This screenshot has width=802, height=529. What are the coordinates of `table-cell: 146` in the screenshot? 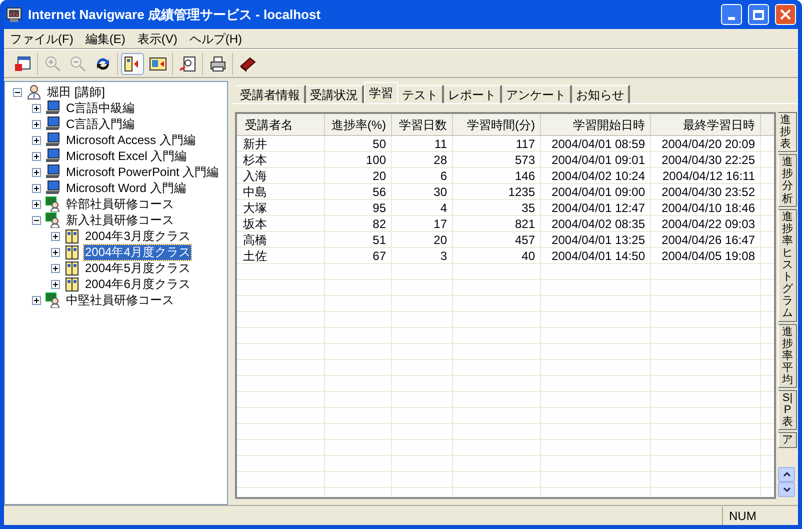 It's located at (497, 175).